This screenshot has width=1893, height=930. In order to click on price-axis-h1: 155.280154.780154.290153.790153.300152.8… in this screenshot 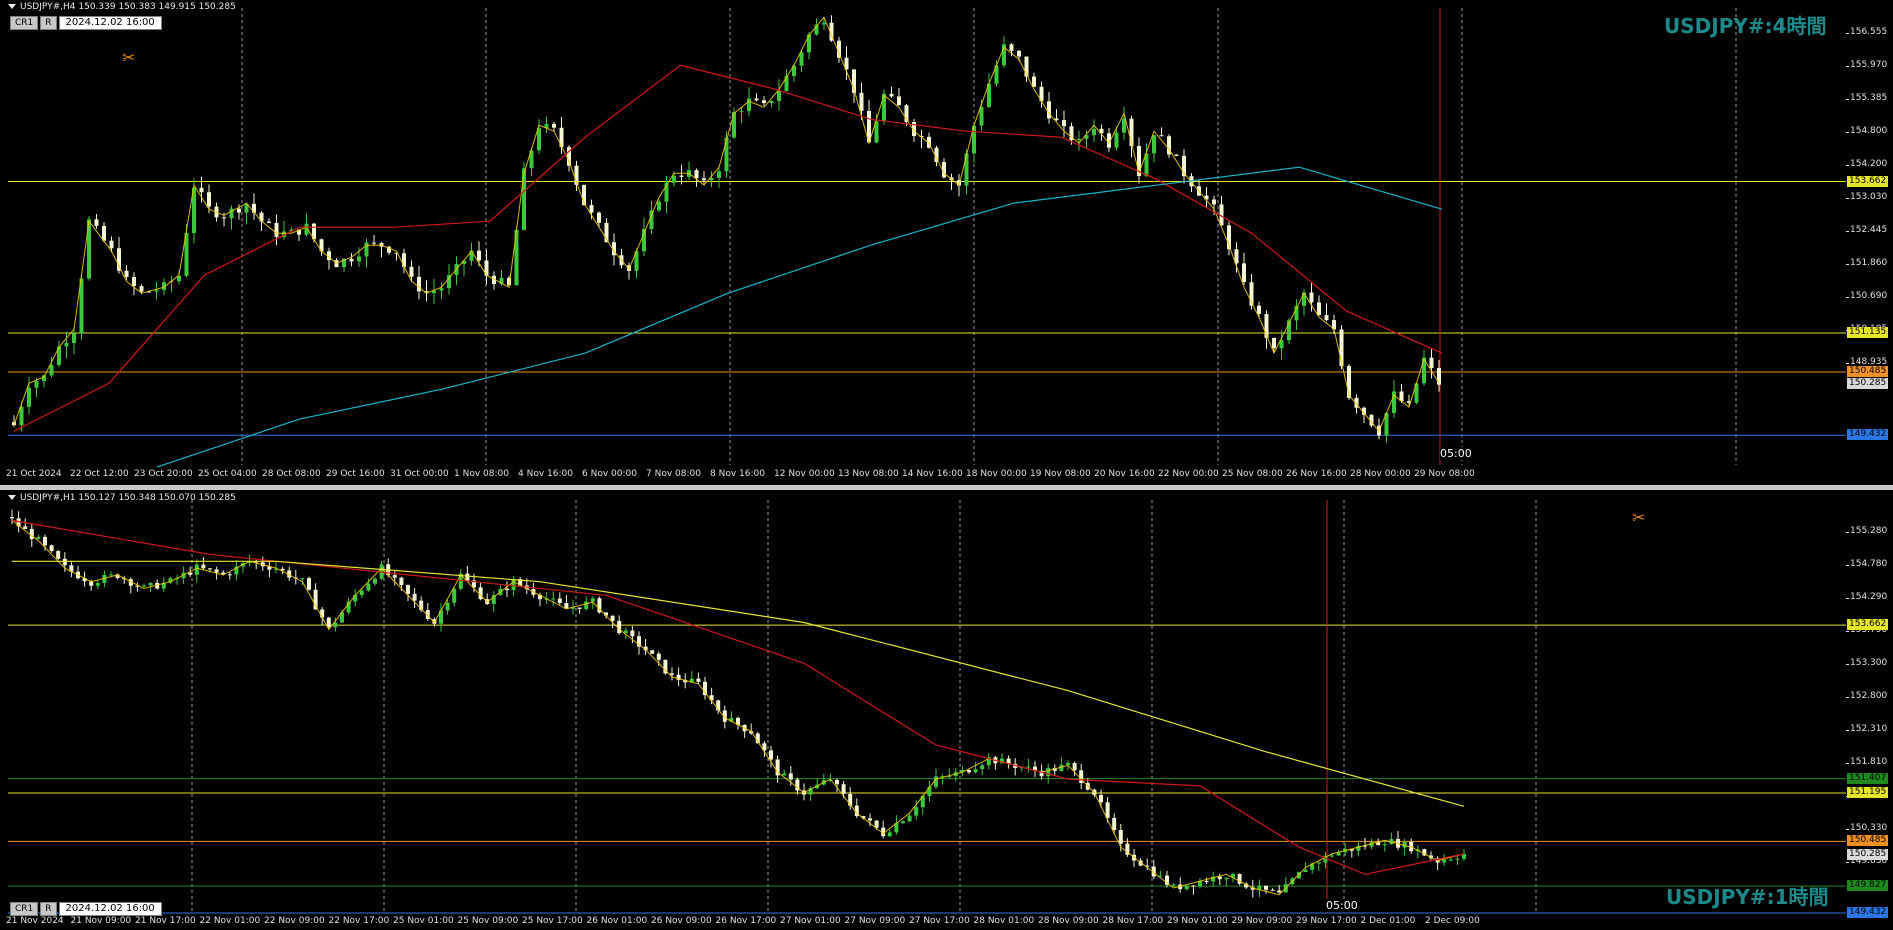, I will do `click(1869, 705)`.